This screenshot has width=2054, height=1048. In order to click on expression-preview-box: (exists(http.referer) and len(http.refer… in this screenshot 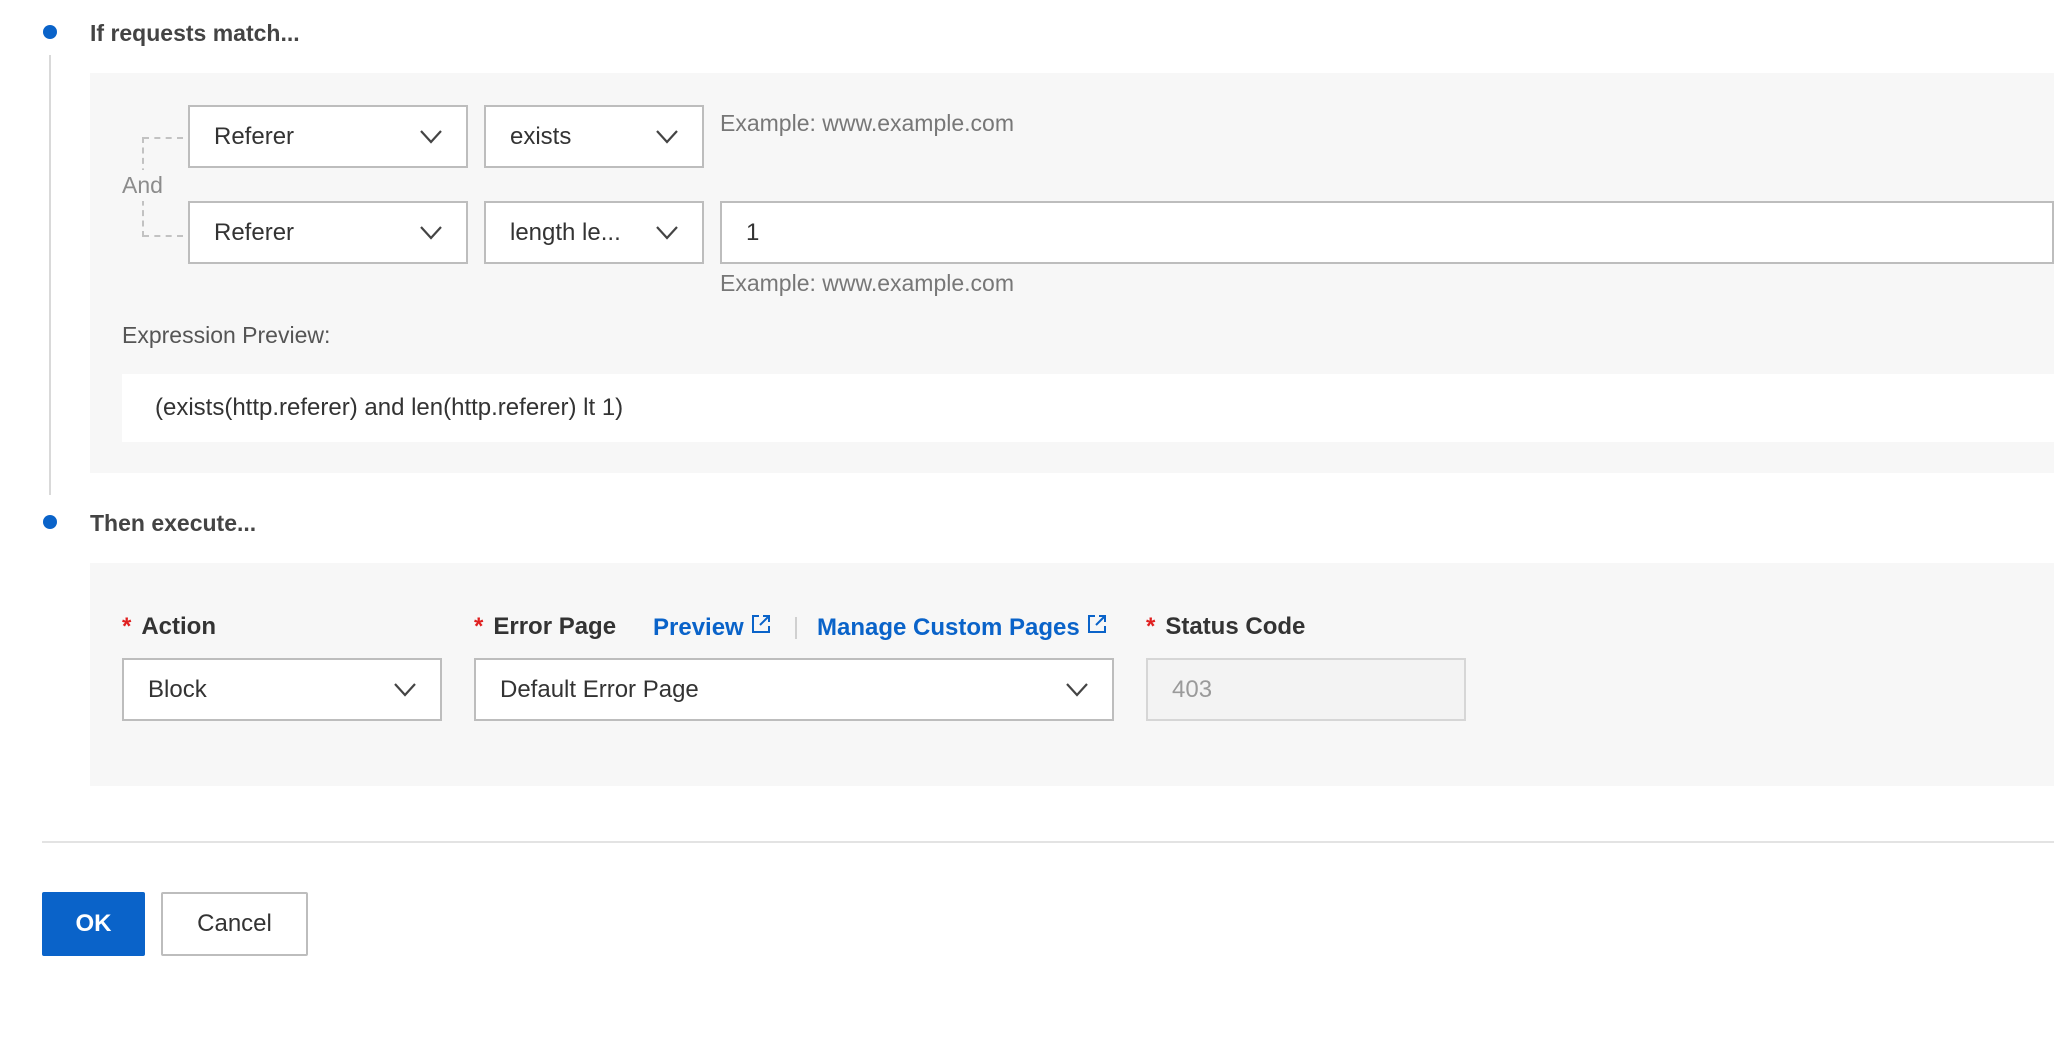, I will do `click(1088, 408)`.